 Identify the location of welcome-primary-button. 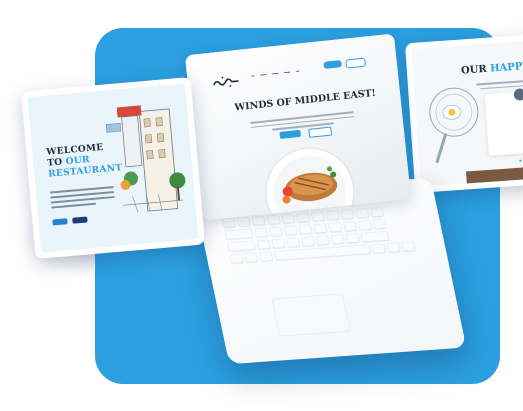
(60, 222).